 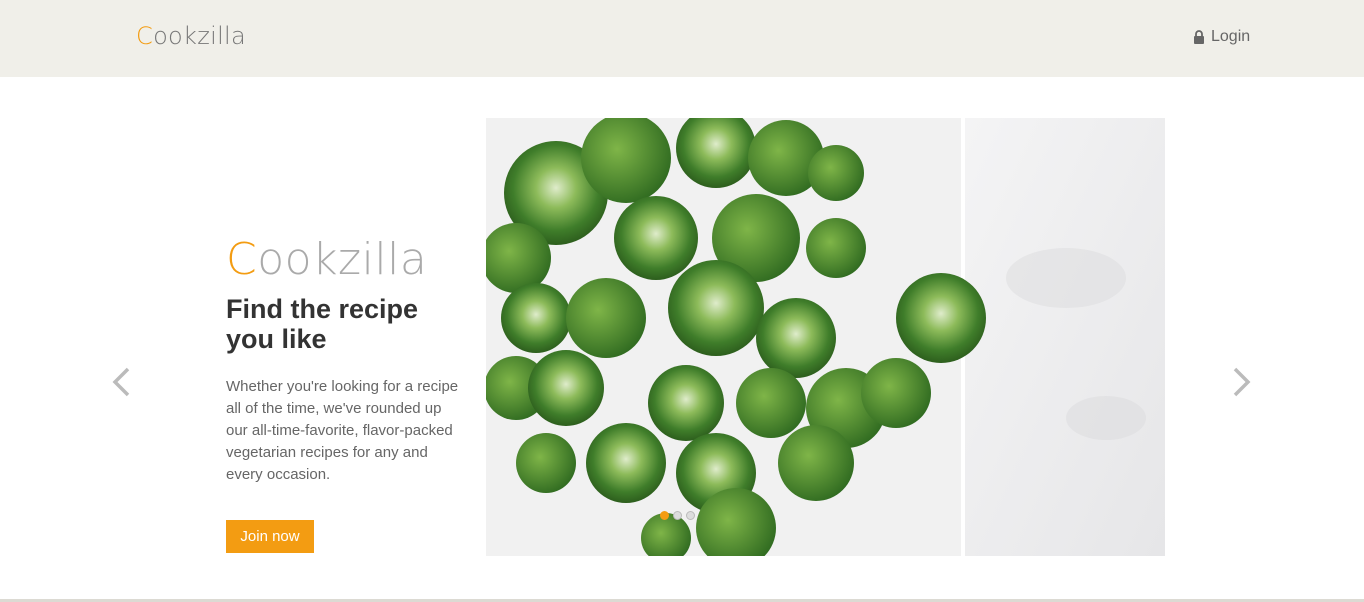 What do you see at coordinates (123, 382) in the screenshot?
I see `chevron-left-icon` at bounding box center [123, 382].